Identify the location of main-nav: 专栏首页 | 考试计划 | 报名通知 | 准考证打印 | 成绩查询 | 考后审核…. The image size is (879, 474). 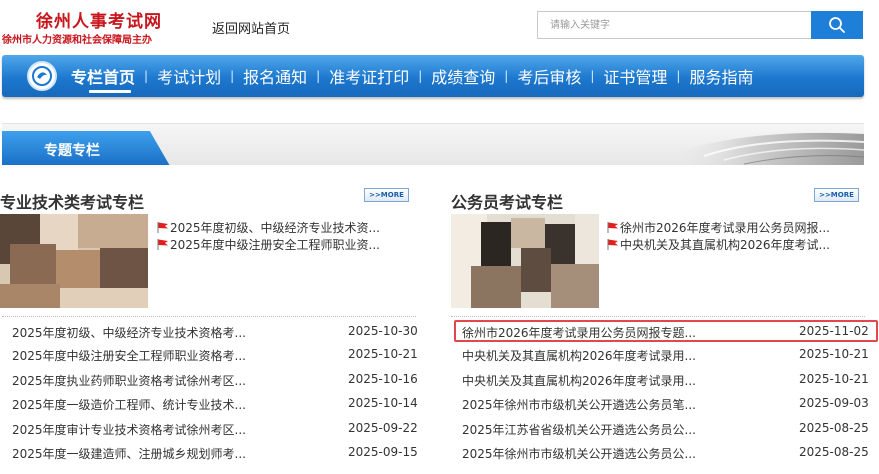
(433, 76).